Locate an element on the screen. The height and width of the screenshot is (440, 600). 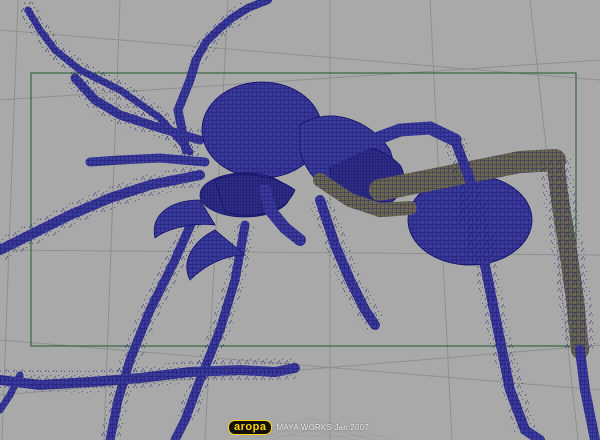
watermark-caption: MAYA WORKS Jan.2007 is located at coordinates (322, 427).